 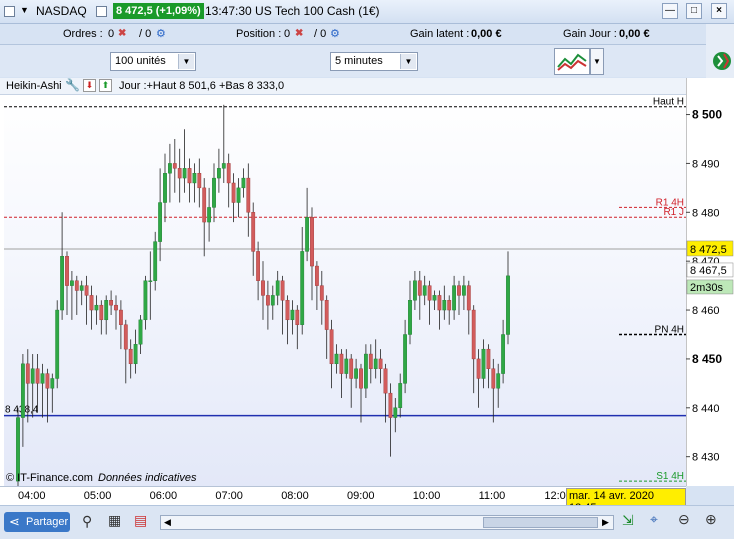 I want to click on watermark: © IT-Finance.com, so click(x=49, y=478).